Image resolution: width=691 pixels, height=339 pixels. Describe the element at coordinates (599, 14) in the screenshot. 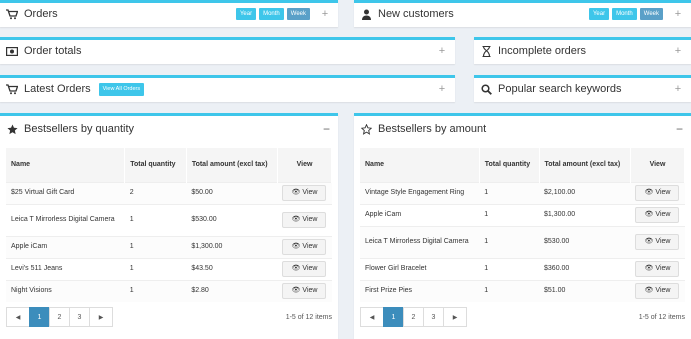

I see `customers-period-year: Year` at that location.